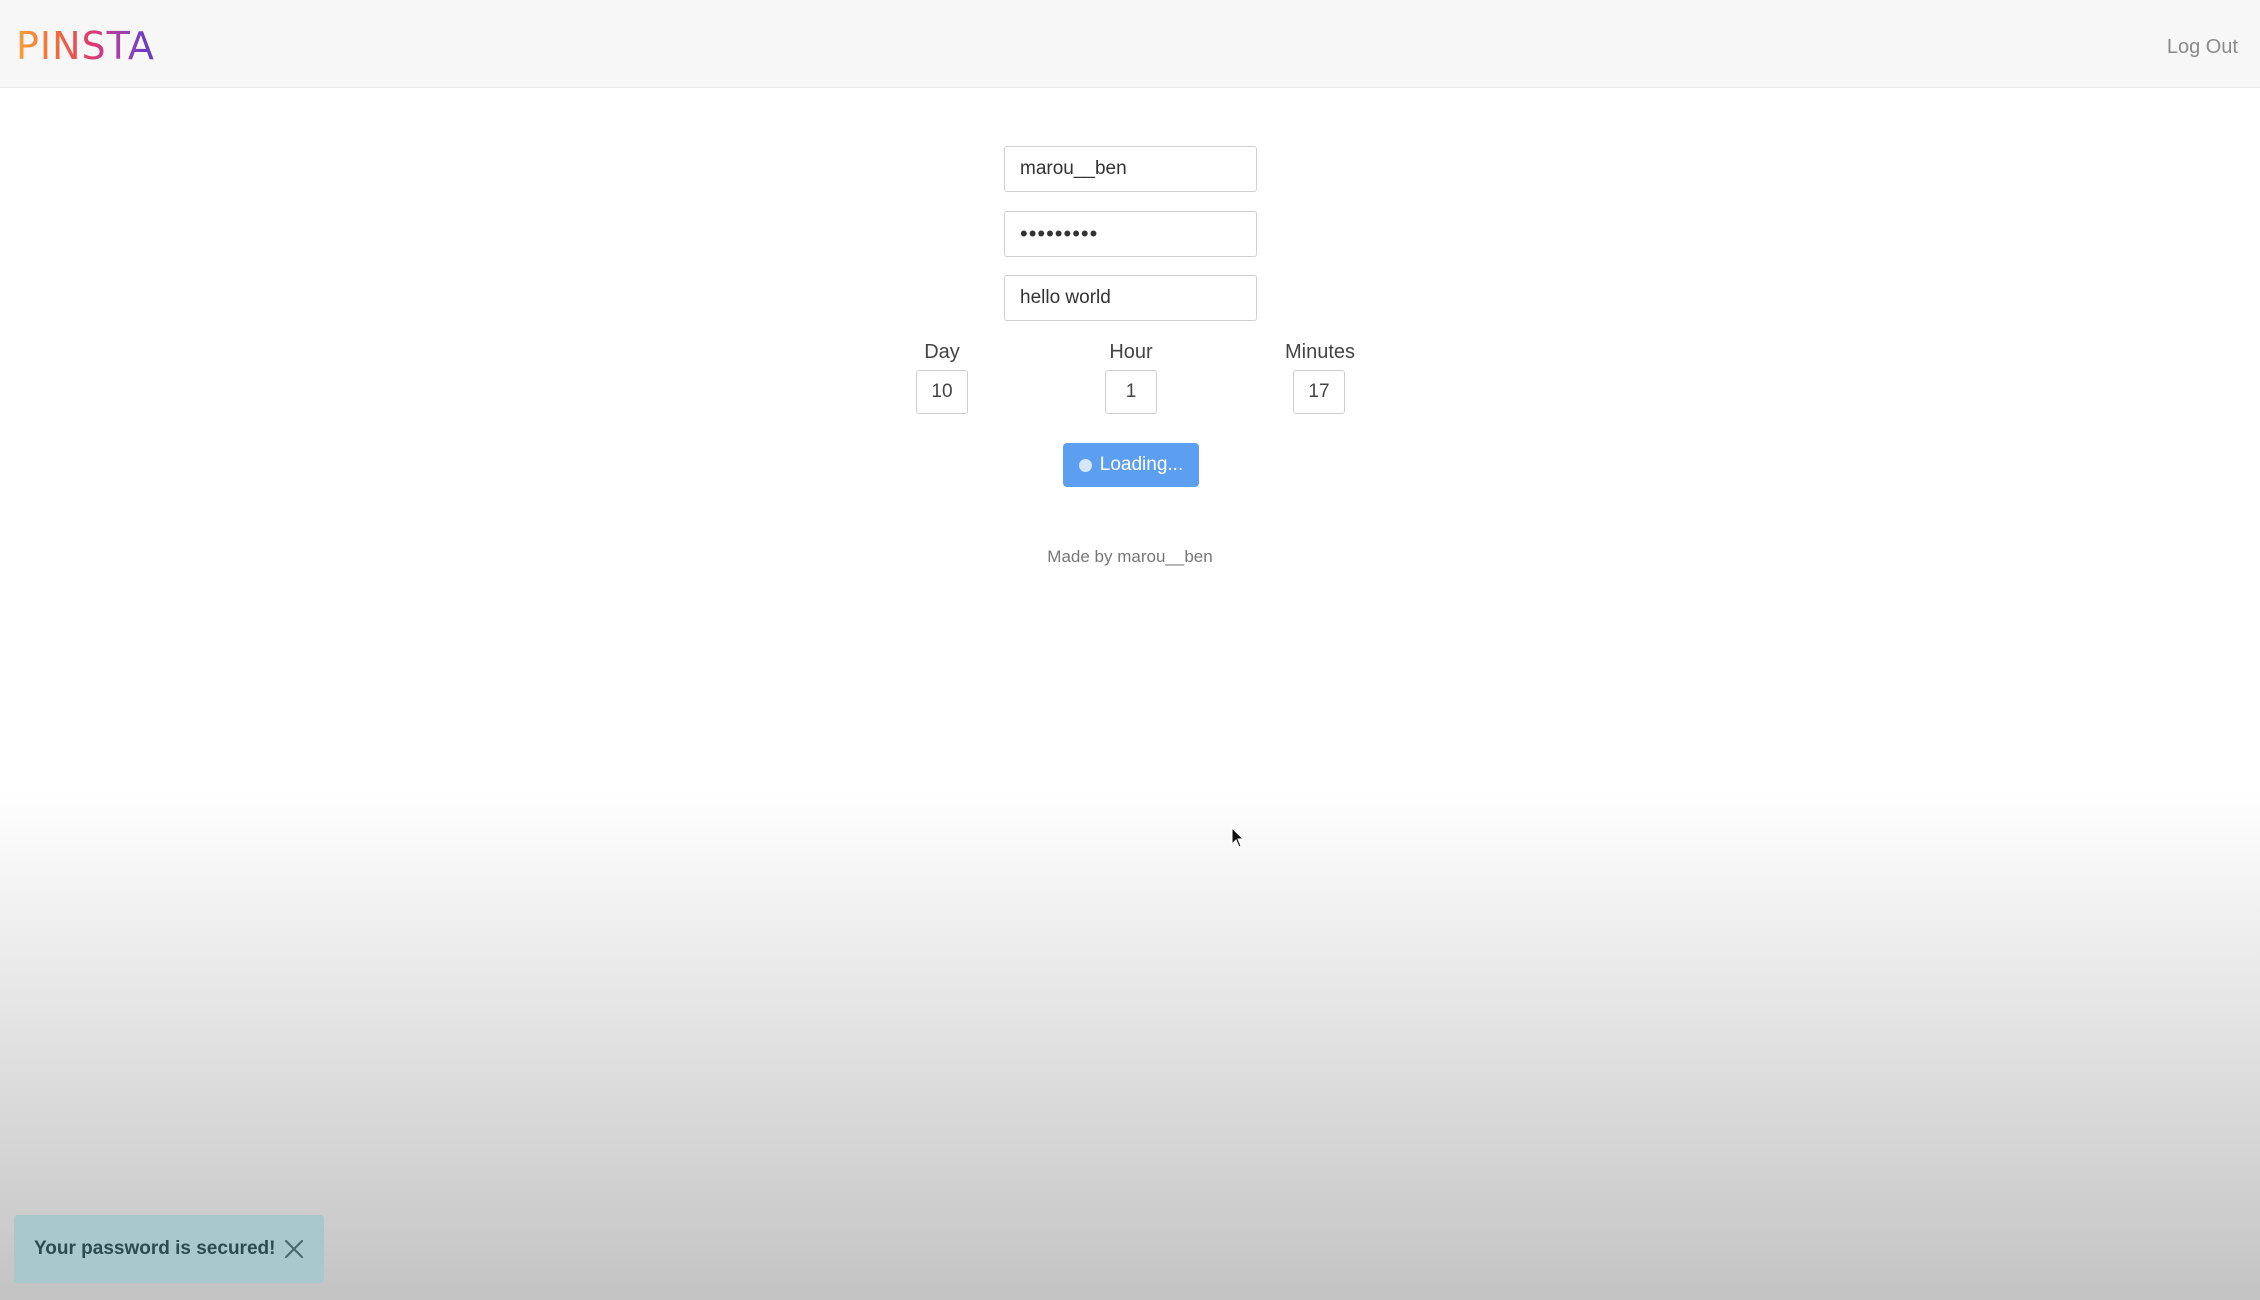 The height and width of the screenshot is (1300, 2260). Describe the element at coordinates (1130, 44) in the screenshot. I see `navbar: PINSTA Log Out` at that location.